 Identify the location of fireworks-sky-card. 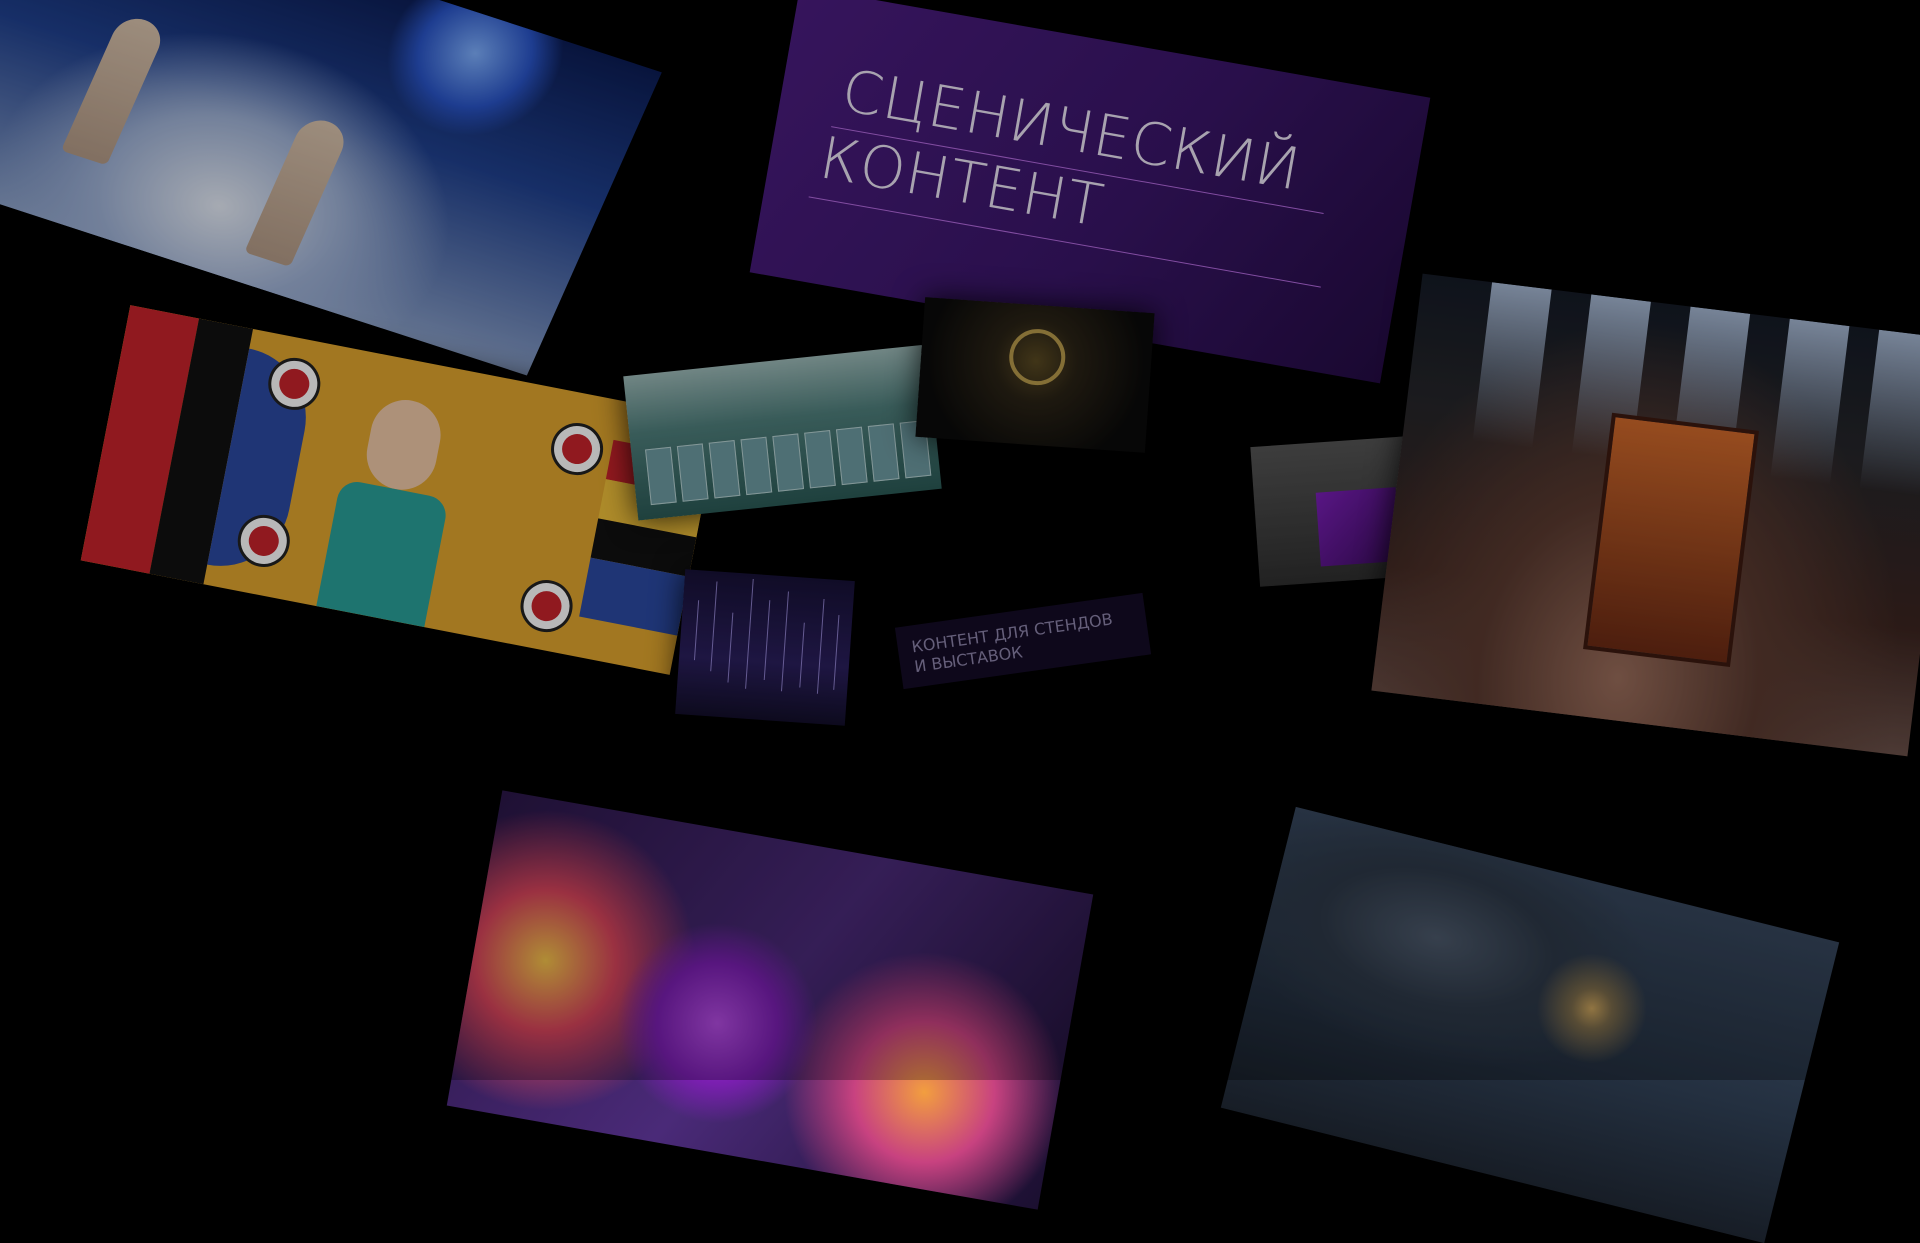
(1530, 1024).